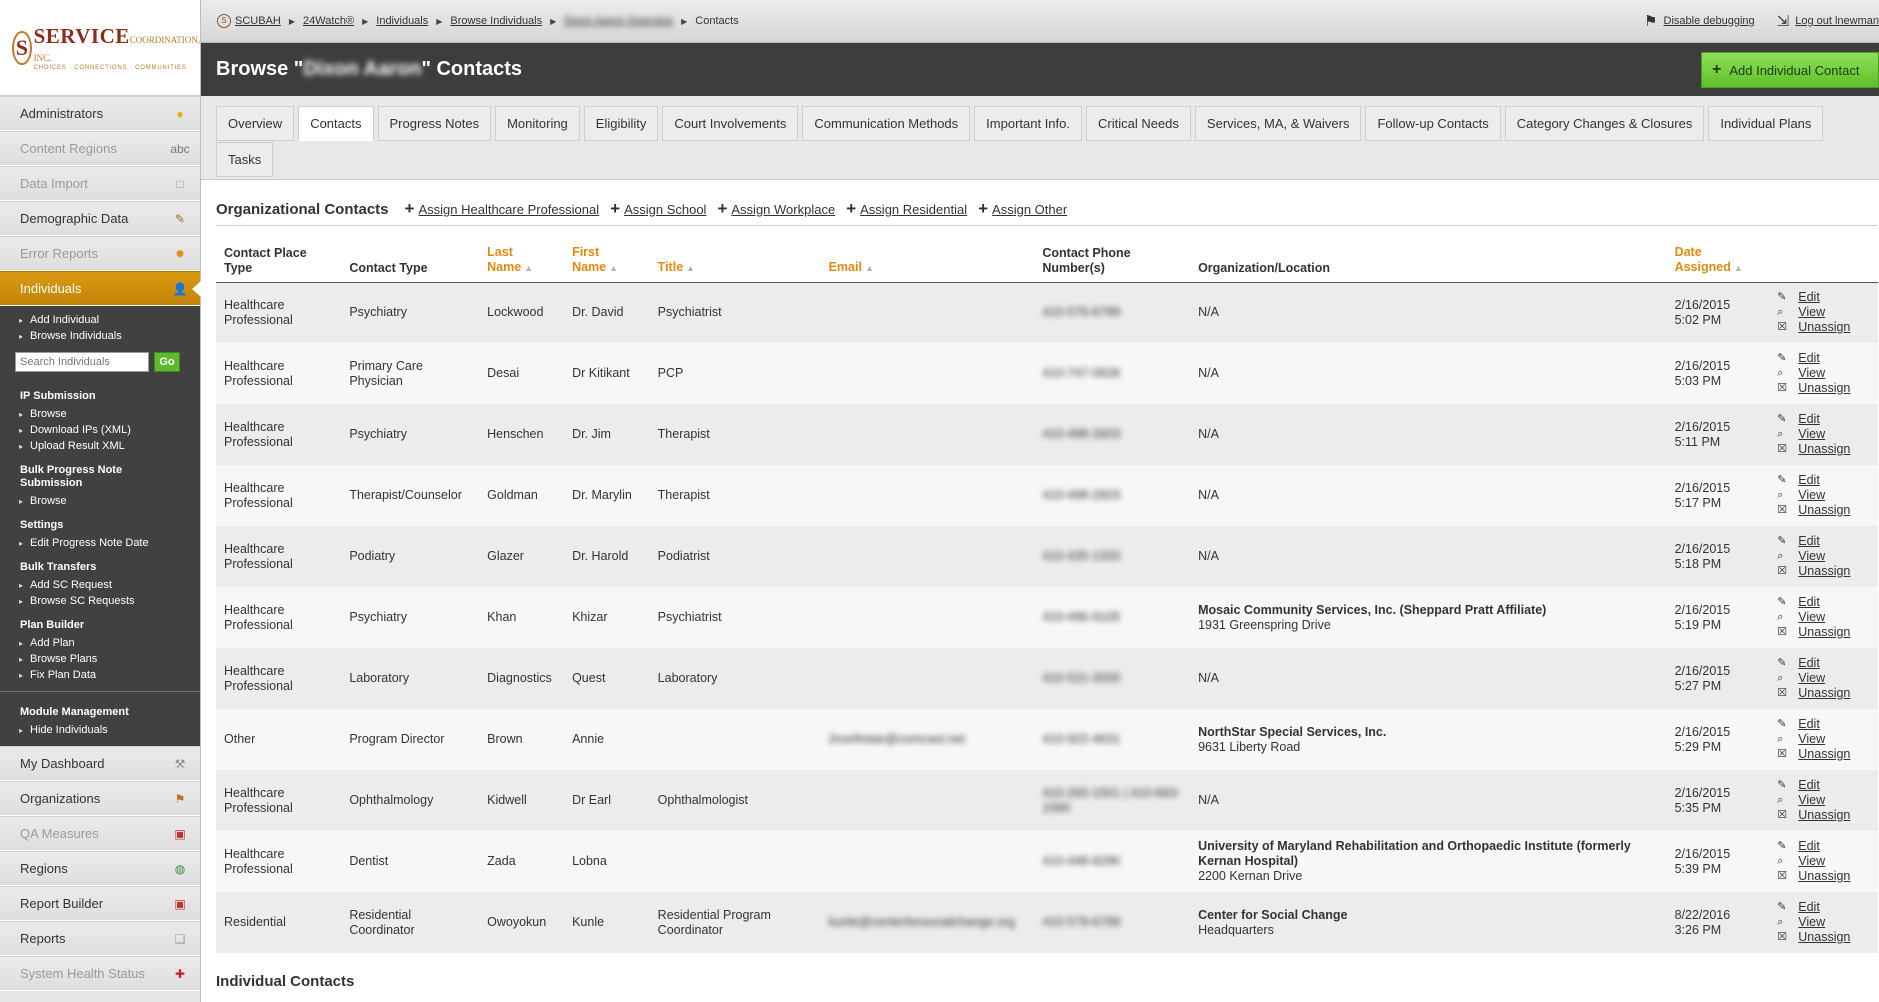 This screenshot has height=1002, width=1879. What do you see at coordinates (100, 446) in the screenshot?
I see `subnav-link-upload-result-xml: Upload Result XML` at bounding box center [100, 446].